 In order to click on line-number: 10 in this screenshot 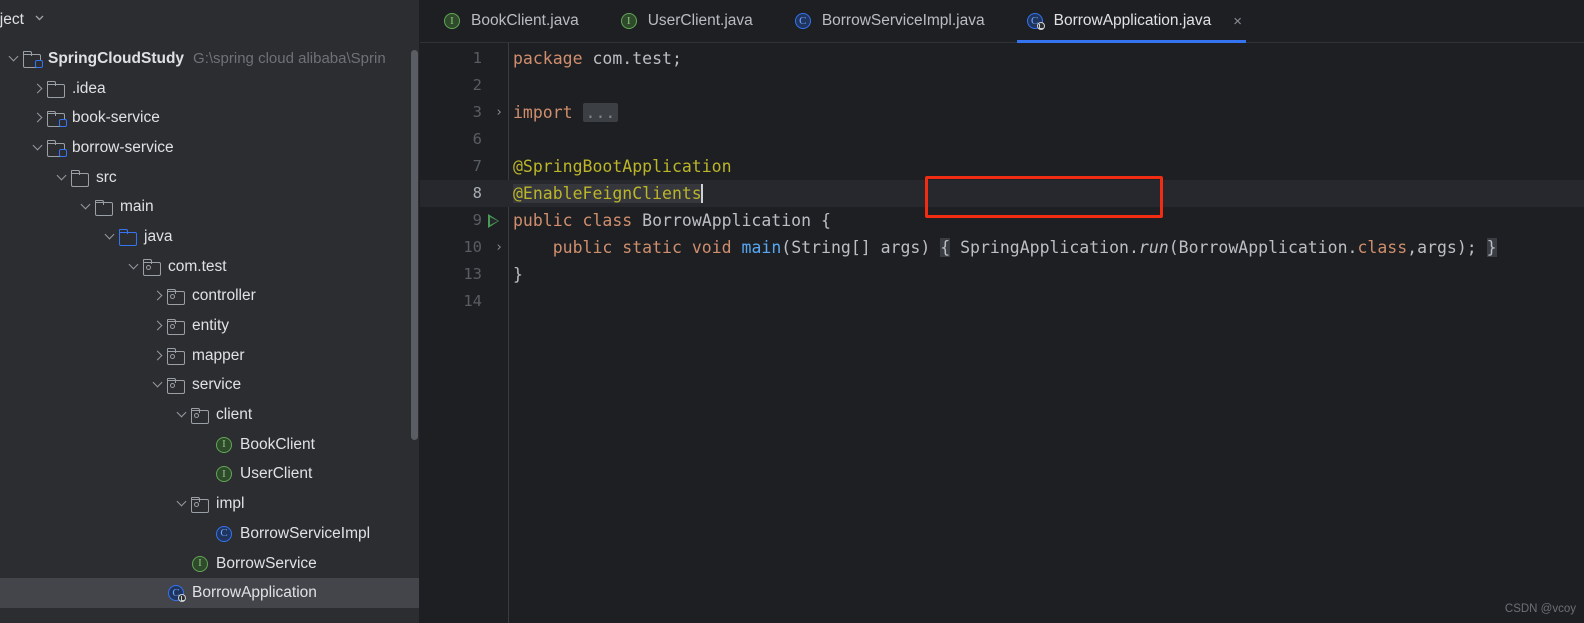, I will do `click(472, 247)`.